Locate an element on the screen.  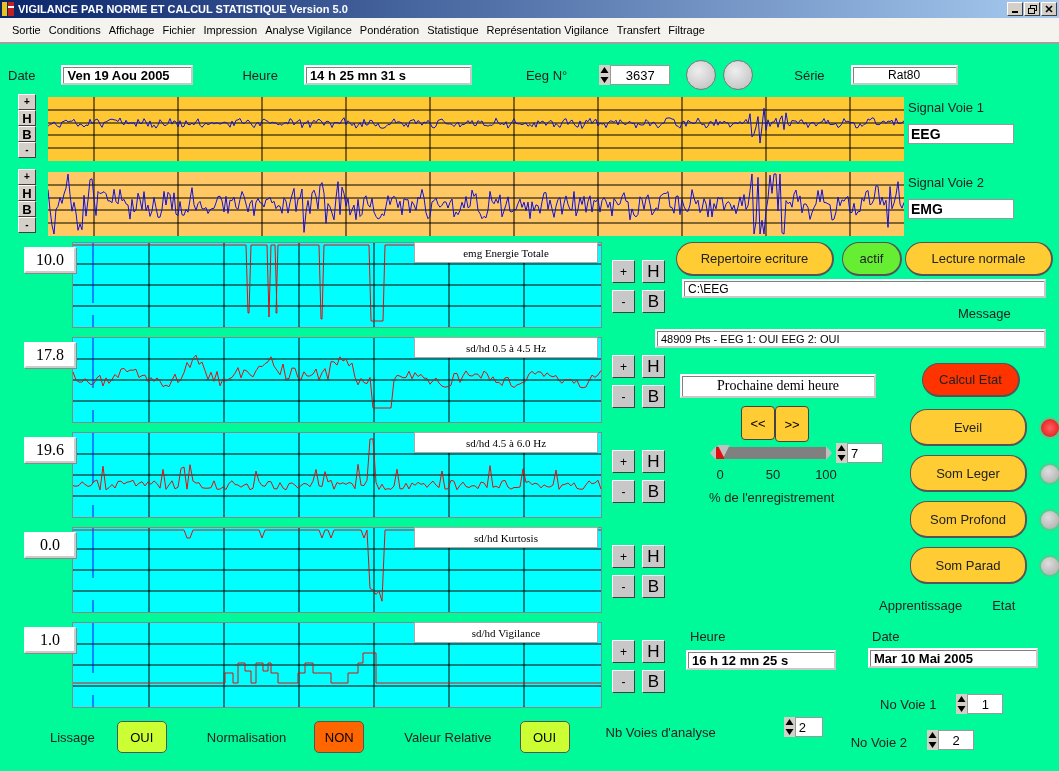
scale-value-field: 19.6 is located at coordinates (50, 450).